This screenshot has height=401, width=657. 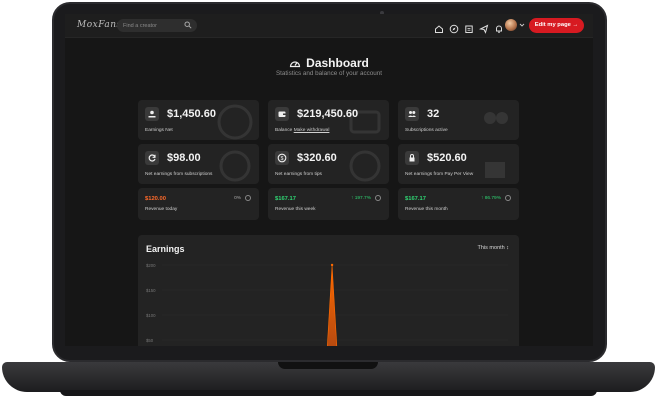 What do you see at coordinates (298, 174) in the screenshot?
I see `card-label: Net earnings from tips` at bounding box center [298, 174].